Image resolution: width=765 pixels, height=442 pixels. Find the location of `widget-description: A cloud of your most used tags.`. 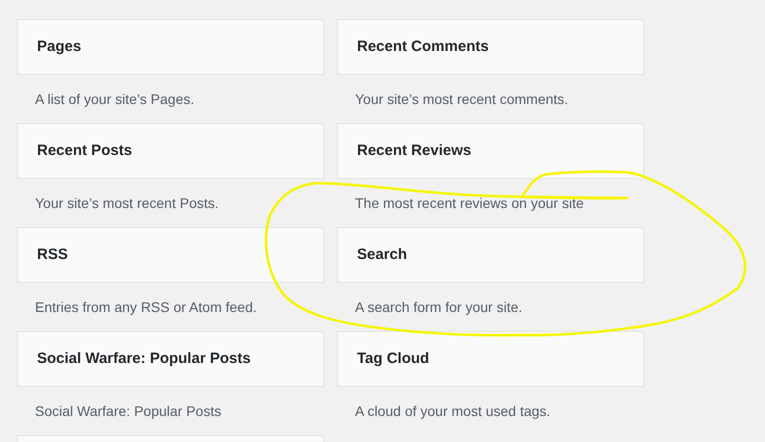

widget-description: A cloud of your most used tags. is located at coordinates (452, 411).